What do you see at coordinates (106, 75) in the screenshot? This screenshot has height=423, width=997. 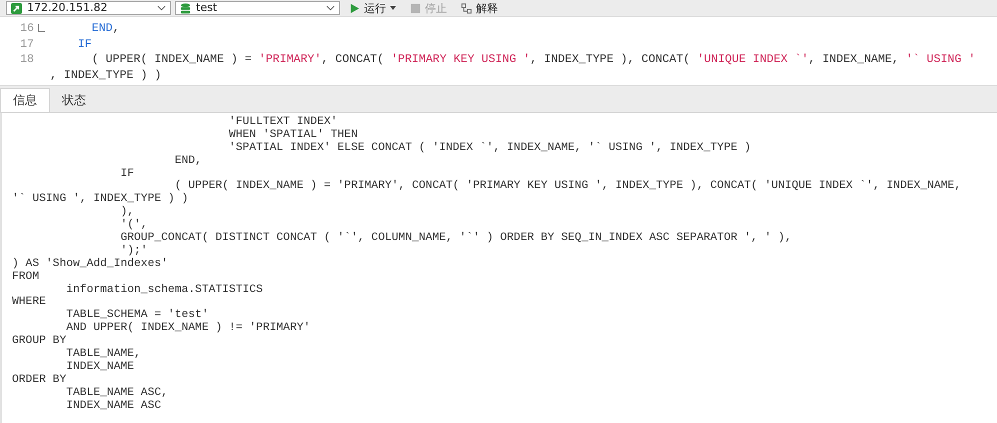 I see `code-line: , INDEX_TYPE ) )` at bounding box center [106, 75].